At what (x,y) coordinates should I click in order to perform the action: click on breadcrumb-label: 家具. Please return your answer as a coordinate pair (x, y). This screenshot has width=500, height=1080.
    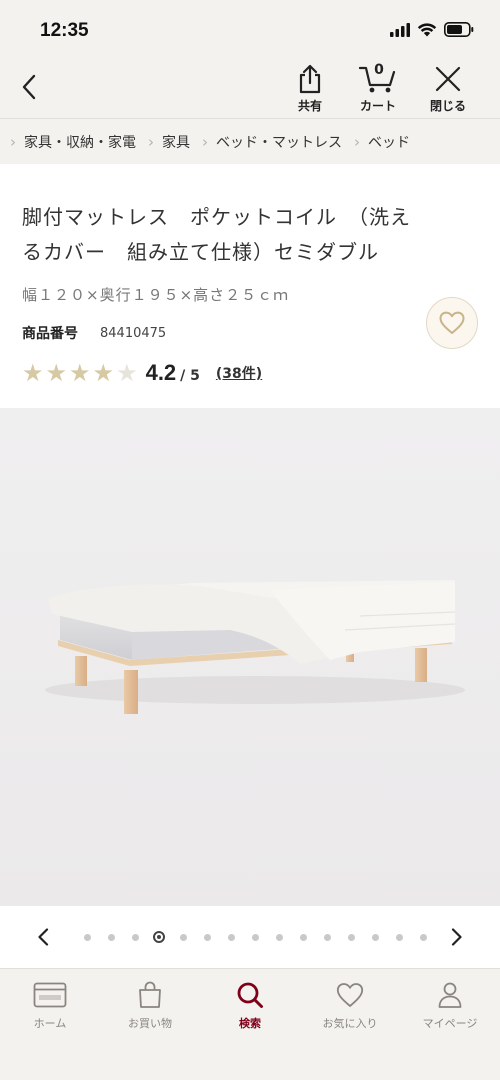
    Looking at the image, I should click on (176, 142).